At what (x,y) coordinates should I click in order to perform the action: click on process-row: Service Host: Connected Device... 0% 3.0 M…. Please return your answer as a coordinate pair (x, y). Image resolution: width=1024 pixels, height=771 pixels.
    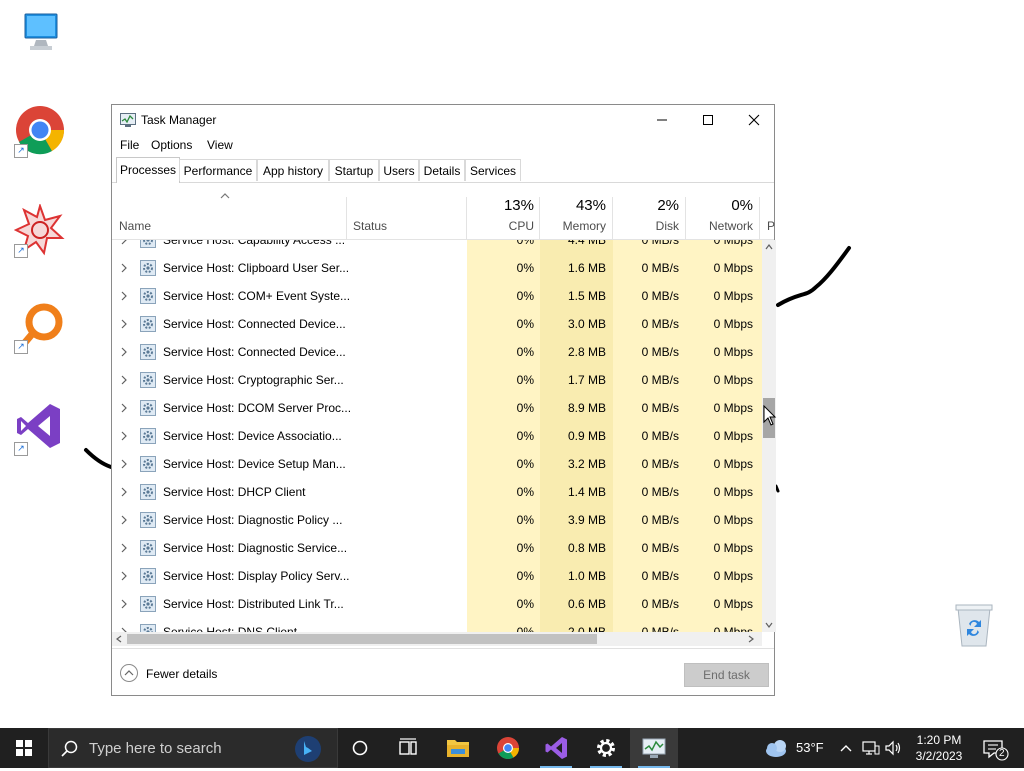
    Looking at the image, I should click on (437, 324).